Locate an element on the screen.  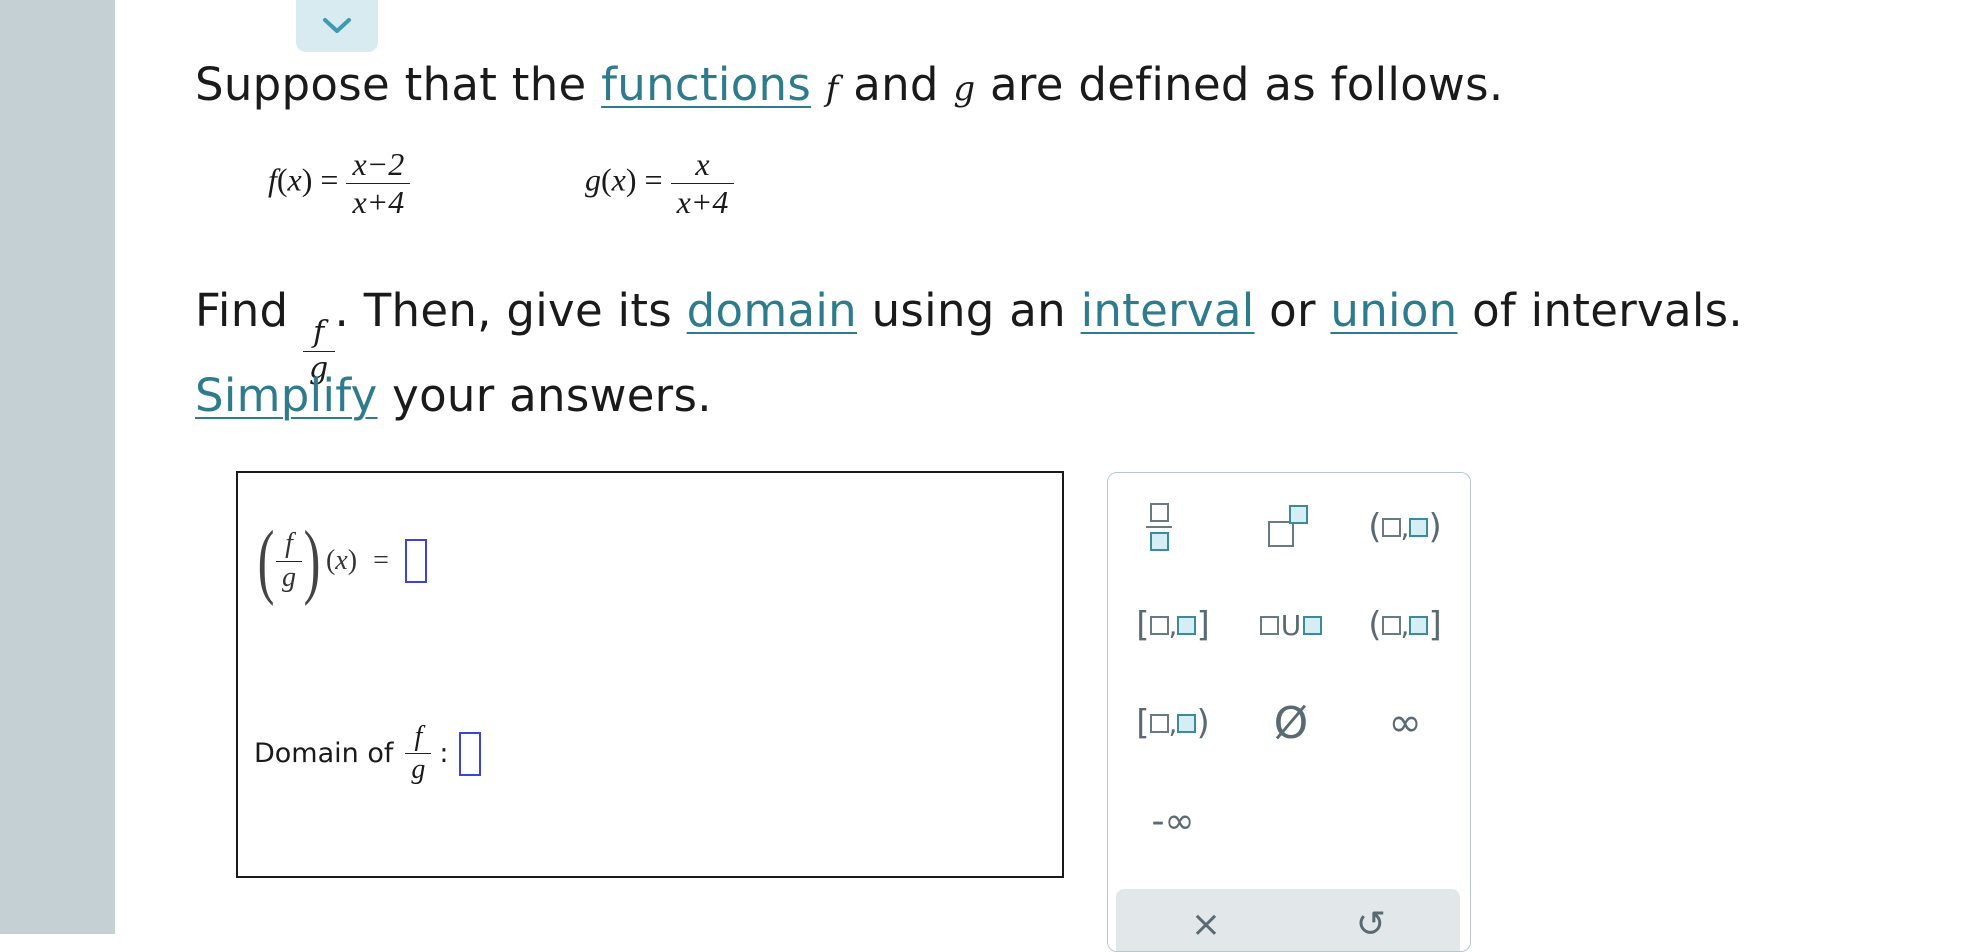
close-icon: × is located at coordinates (1206, 924).